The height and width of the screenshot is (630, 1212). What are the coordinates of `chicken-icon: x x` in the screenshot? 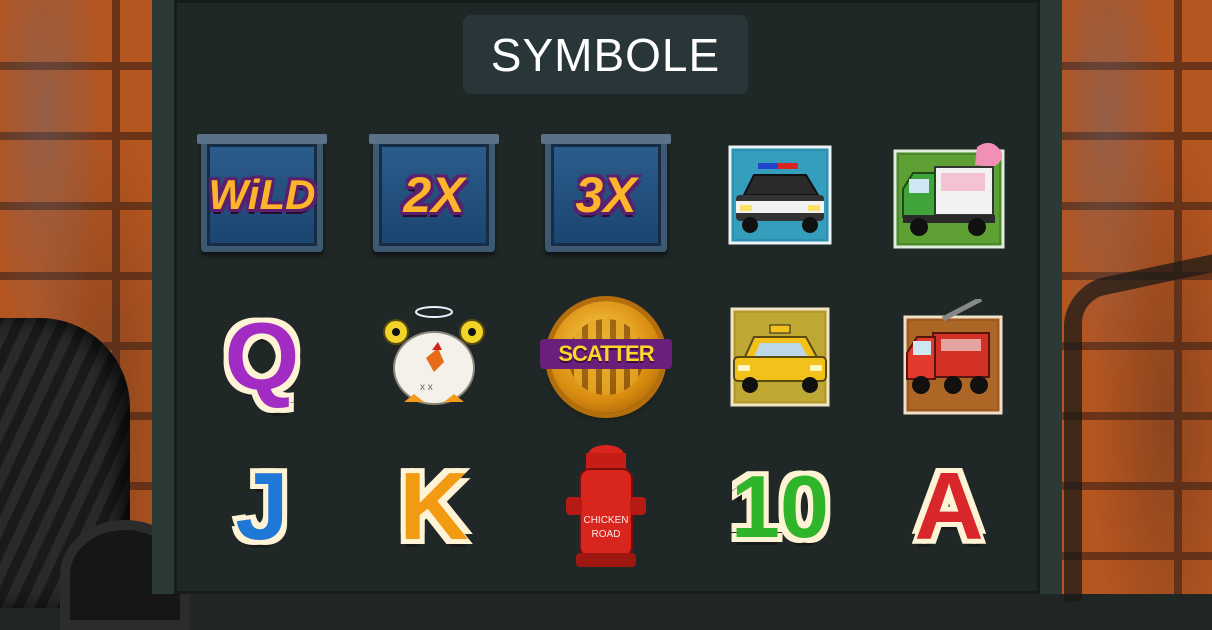 It's located at (434, 355).